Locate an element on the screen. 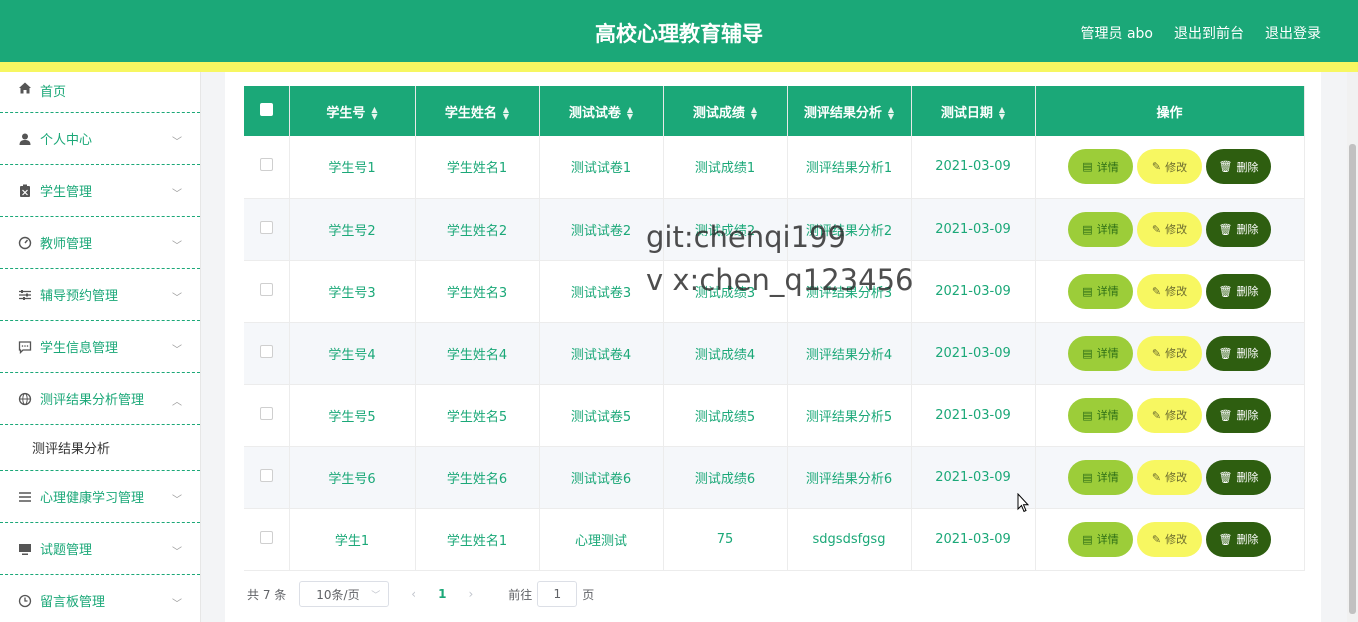  admin-user-label: 管理员 abo is located at coordinates (1117, 33).